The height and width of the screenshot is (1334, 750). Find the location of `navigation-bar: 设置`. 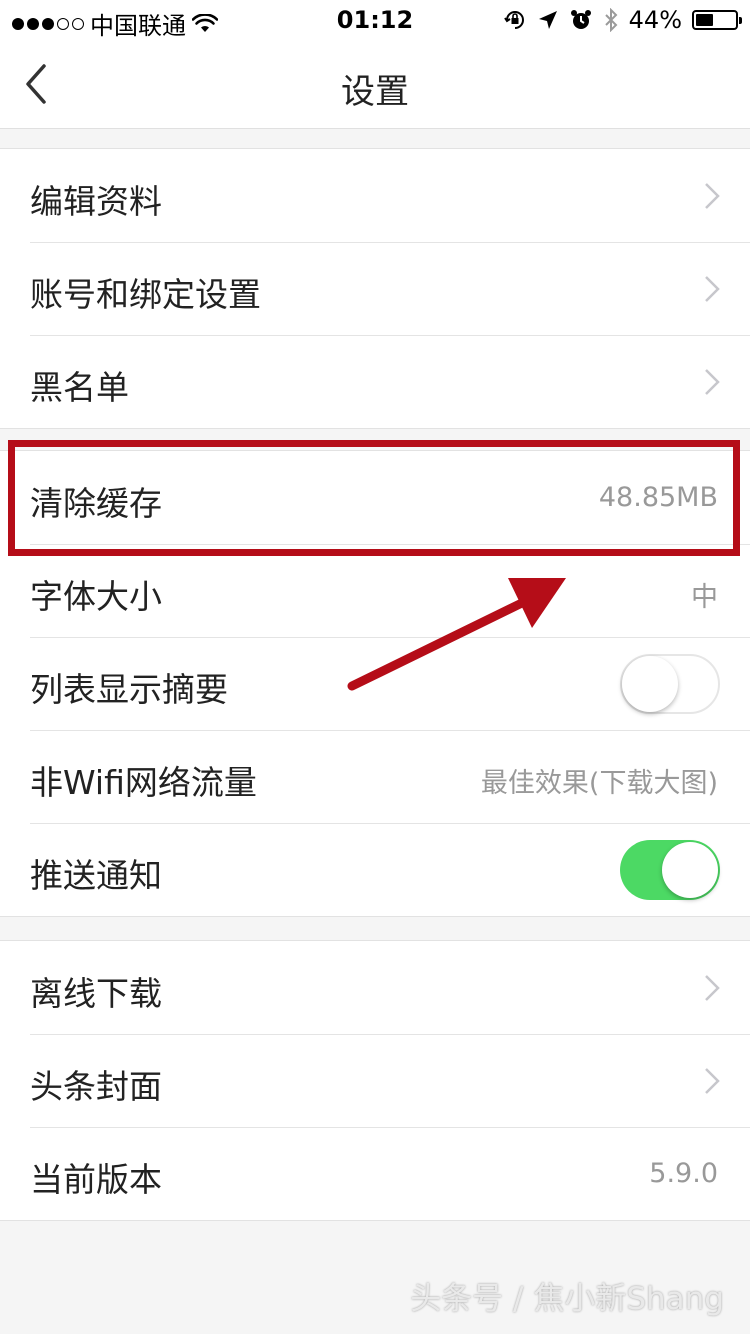

navigation-bar: 设置 is located at coordinates (375, 84).